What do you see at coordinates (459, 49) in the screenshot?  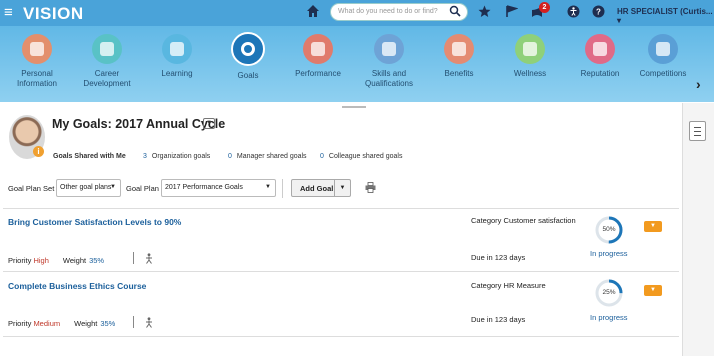 I see `benefits-icon` at bounding box center [459, 49].